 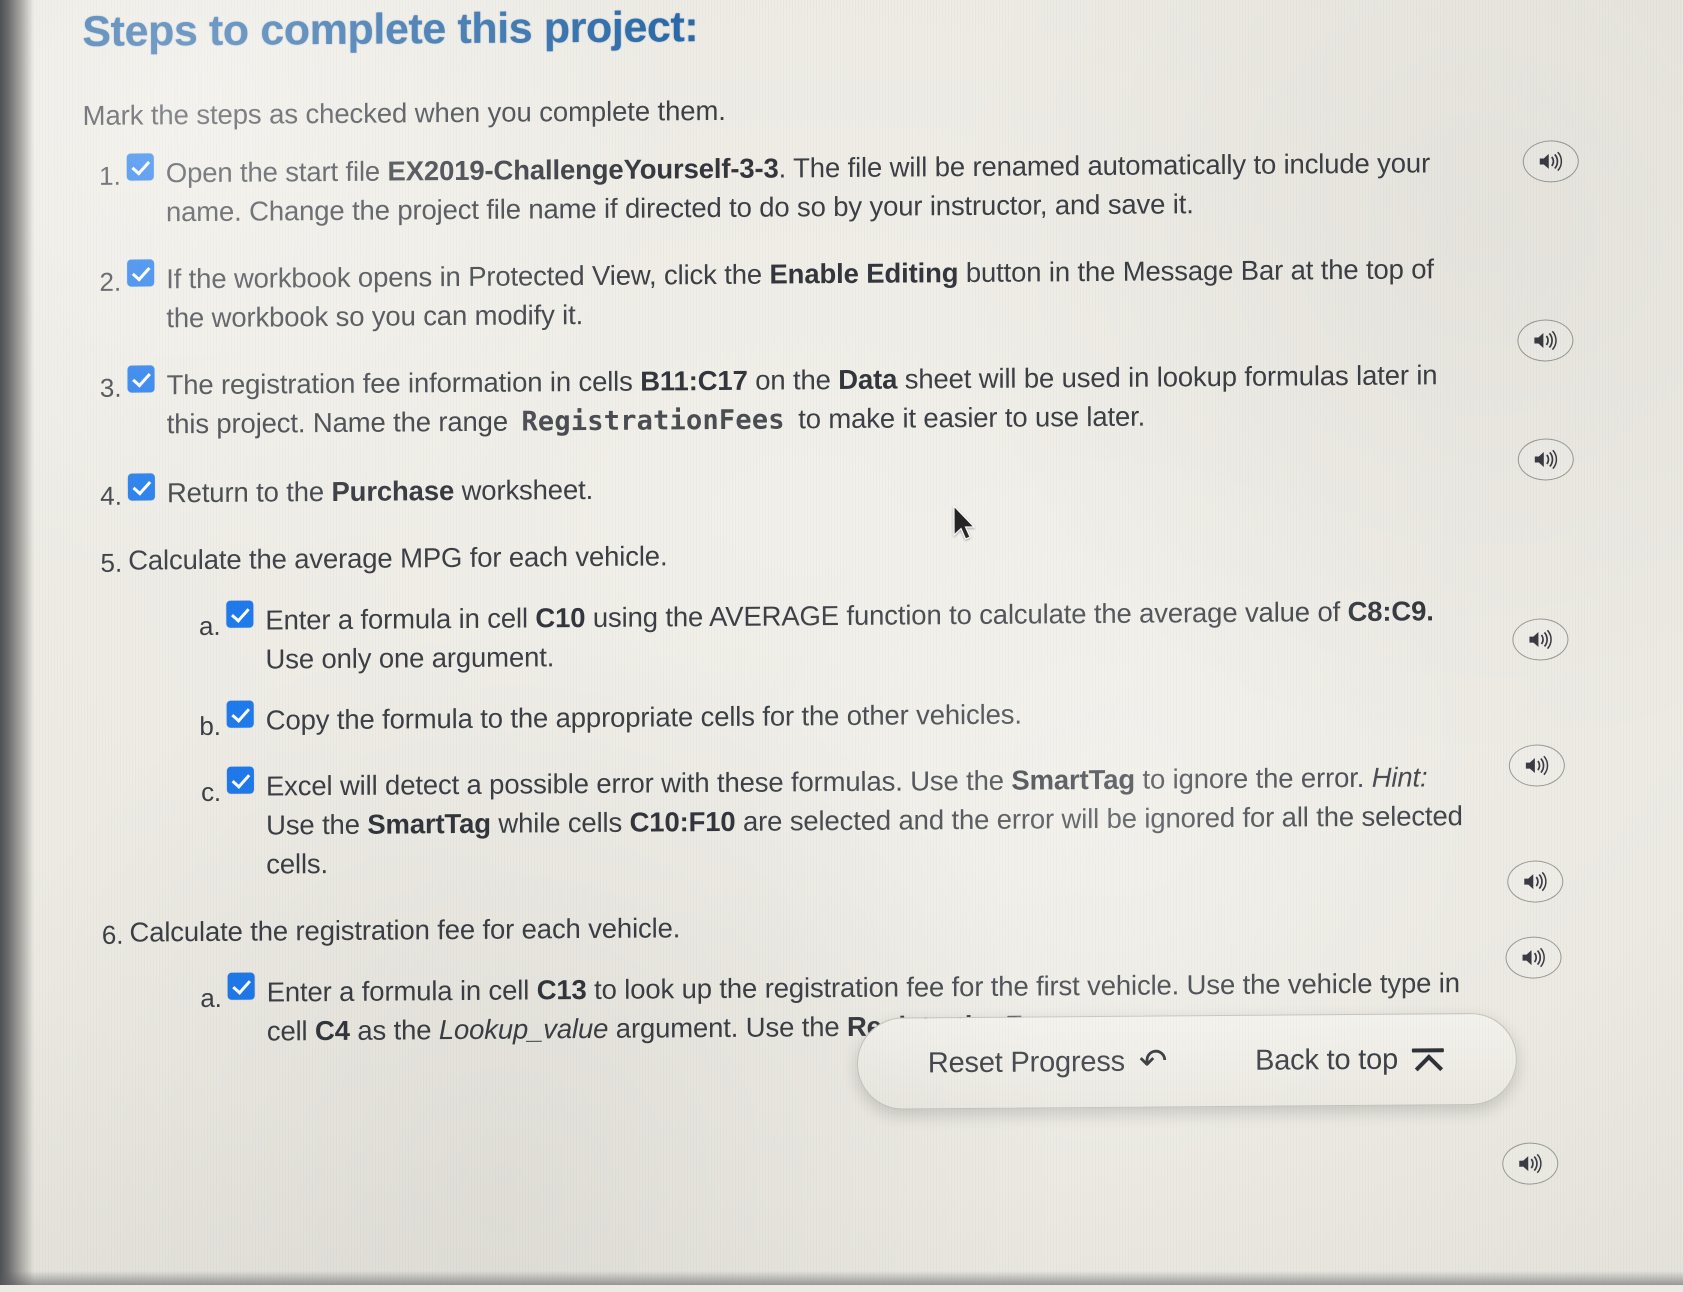 What do you see at coordinates (694, 380) in the screenshot?
I see `emphasis-bold: B11:C17` at bounding box center [694, 380].